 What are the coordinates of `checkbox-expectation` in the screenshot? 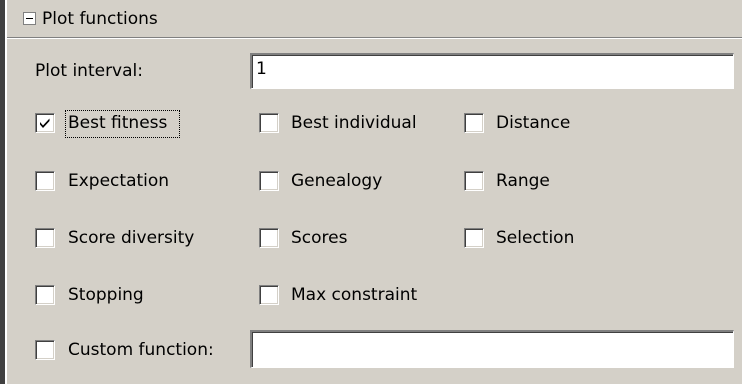 It's located at (45, 181).